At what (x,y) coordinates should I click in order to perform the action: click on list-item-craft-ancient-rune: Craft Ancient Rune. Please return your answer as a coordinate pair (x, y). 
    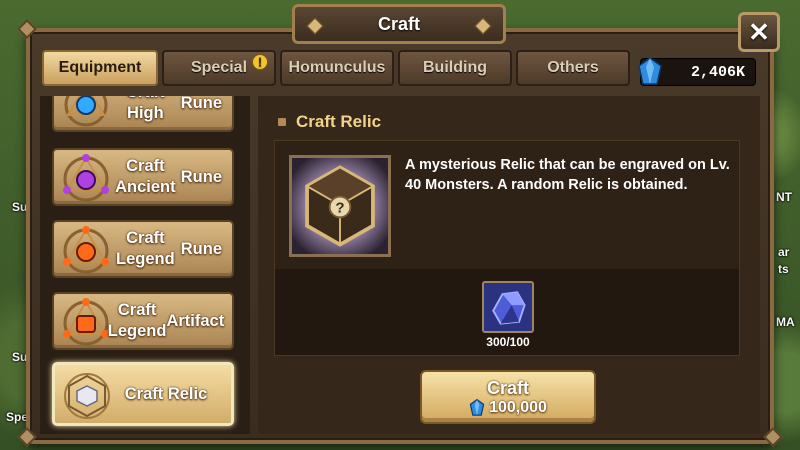
    Looking at the image, I should click on (143, 177).